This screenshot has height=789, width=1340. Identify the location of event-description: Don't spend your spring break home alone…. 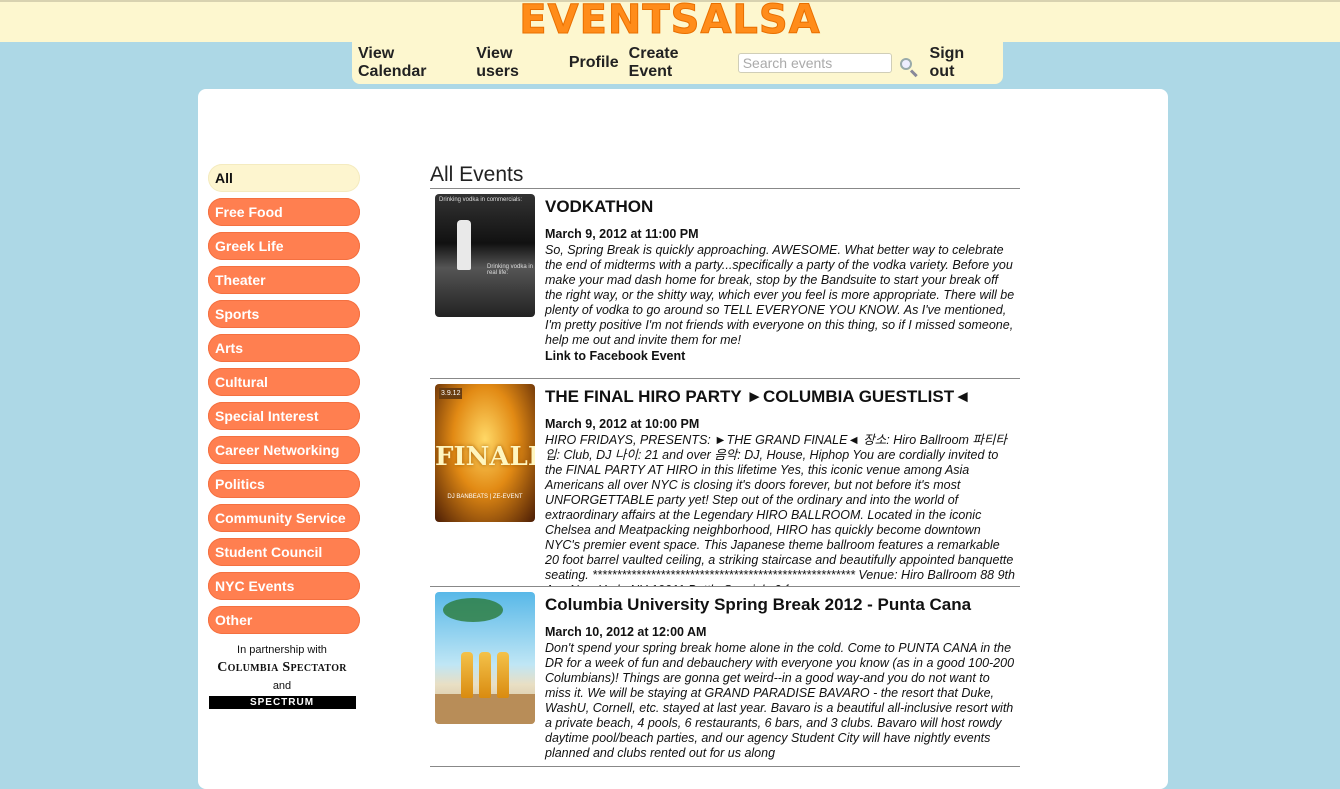
(780, 700).